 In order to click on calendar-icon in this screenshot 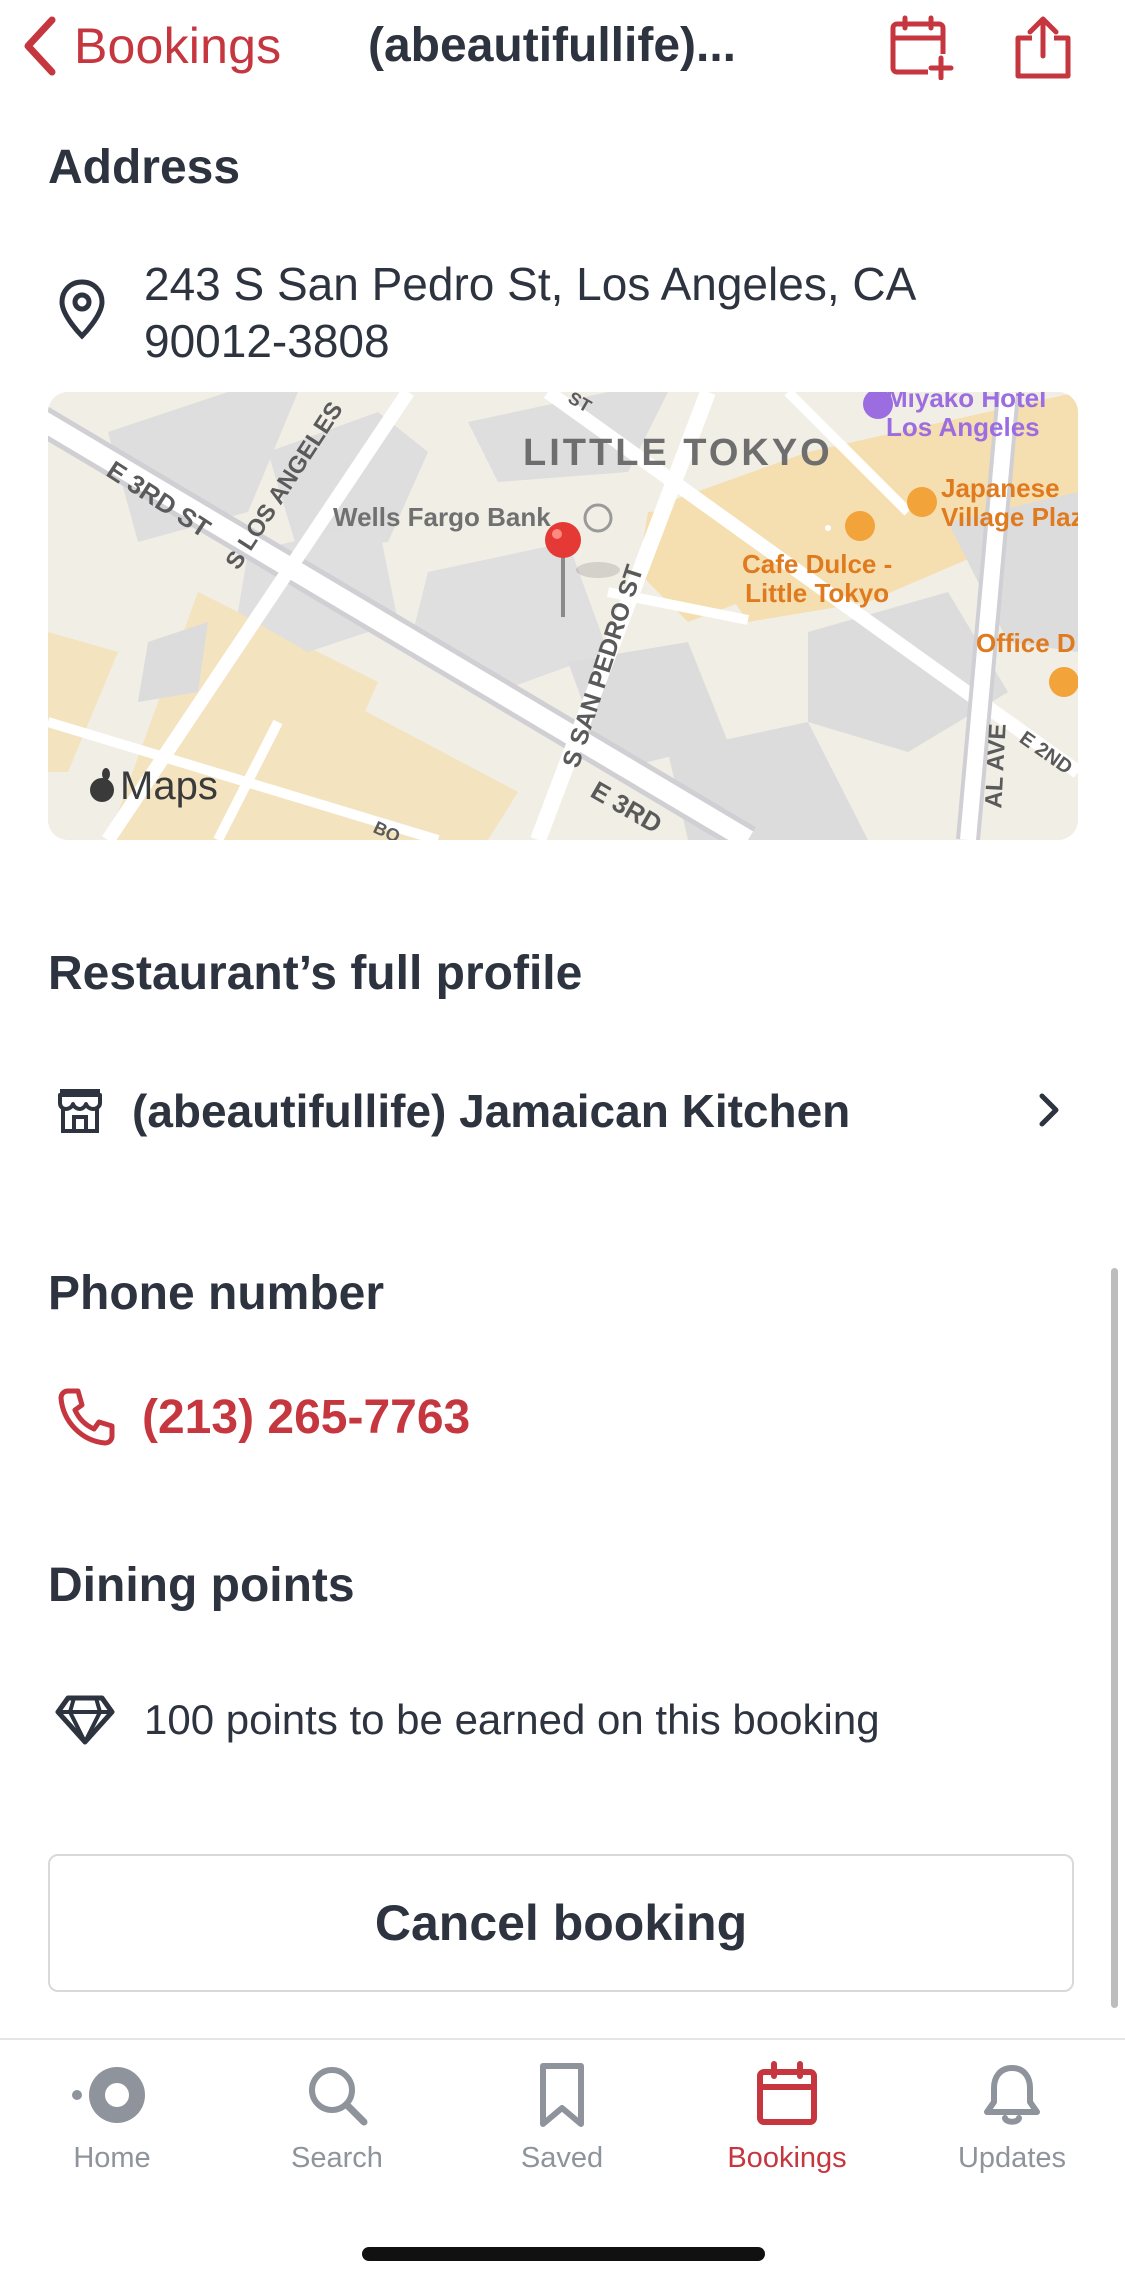, I will do `click(787, 2093)`.